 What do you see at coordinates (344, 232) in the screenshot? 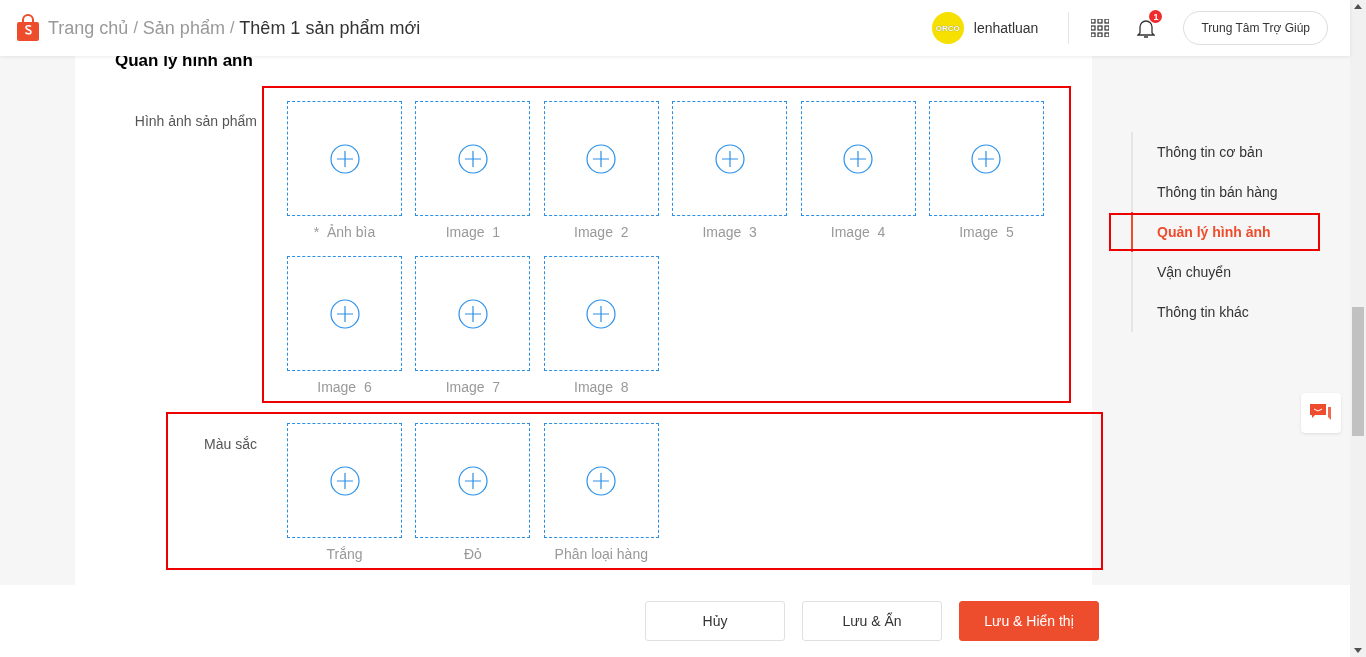
I see `slot-label: * Ảnh bìa` at bounding box center [344, 232].